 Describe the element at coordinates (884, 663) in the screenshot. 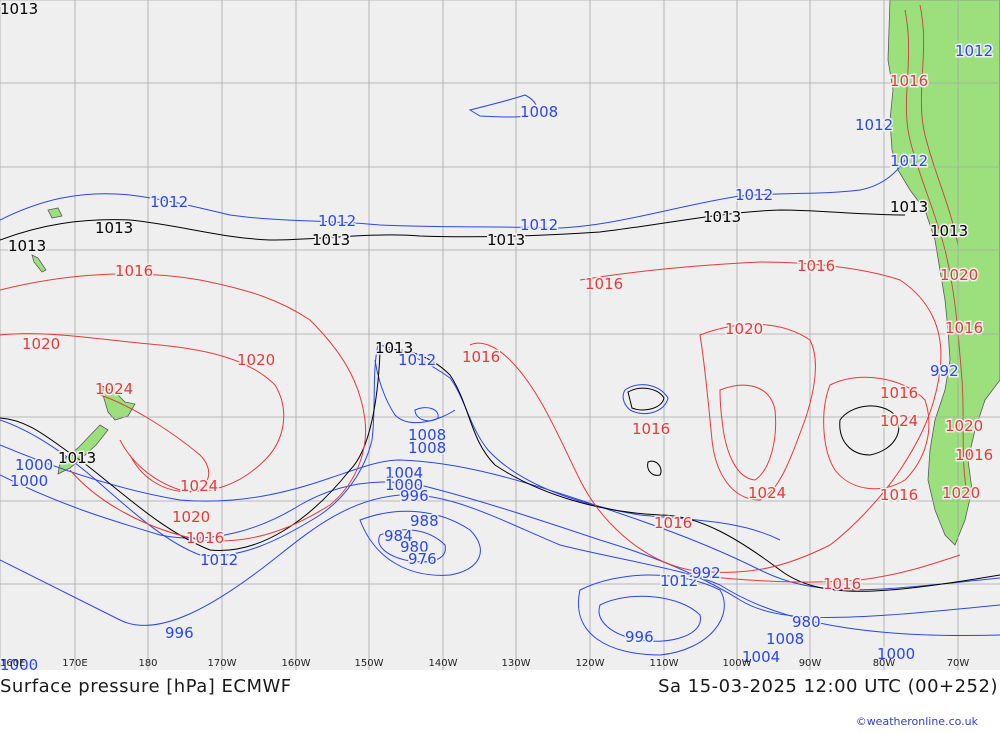

I see `longitude-tick-label: 80W` at that location.